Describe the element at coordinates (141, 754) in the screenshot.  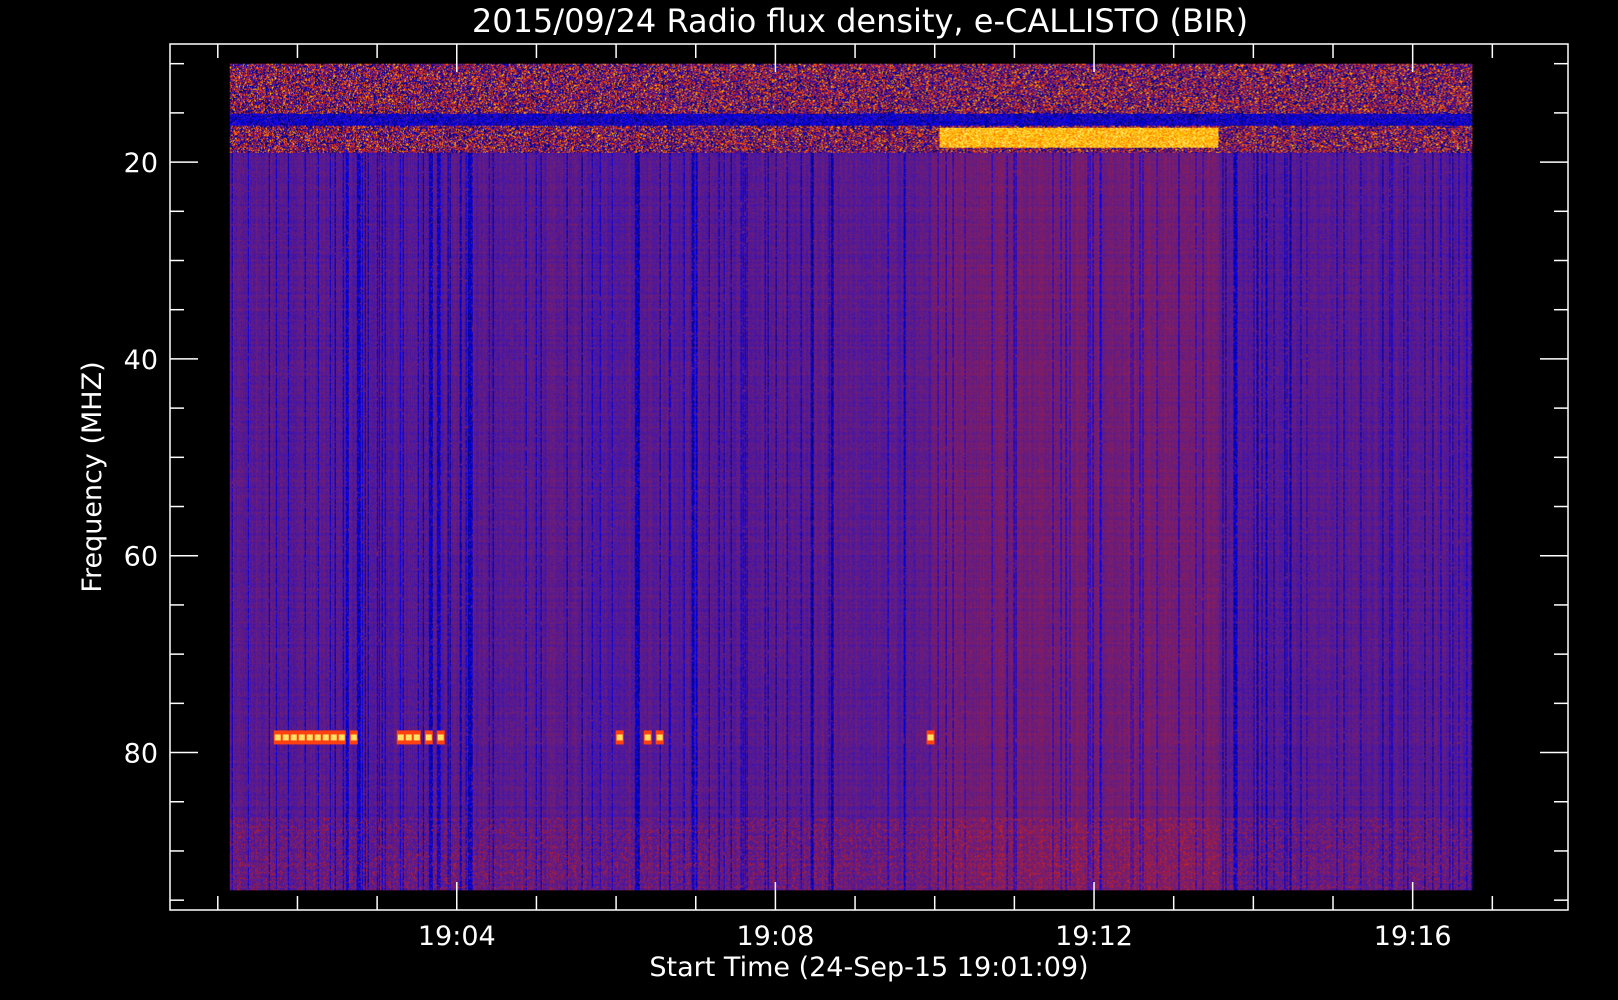
I see `y-tick-label: 80` at that location.